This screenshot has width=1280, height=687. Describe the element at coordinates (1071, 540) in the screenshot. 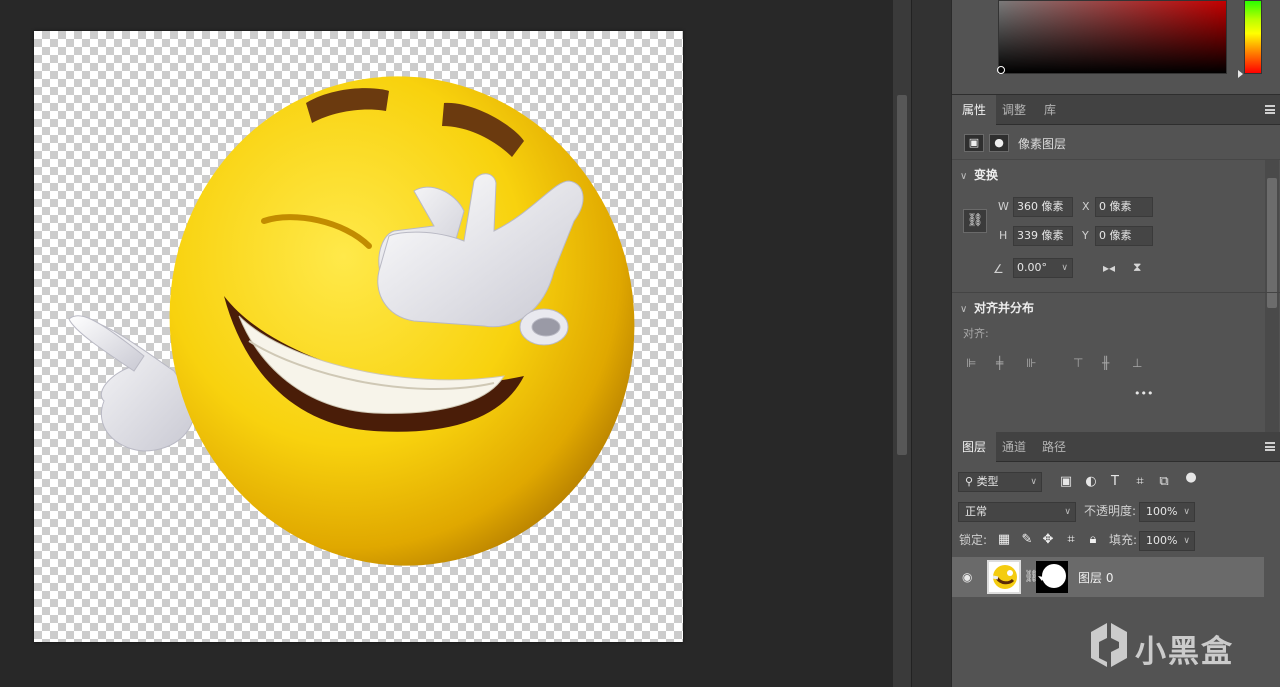

I see `lock-artboard-icon: ⌗` at that location.